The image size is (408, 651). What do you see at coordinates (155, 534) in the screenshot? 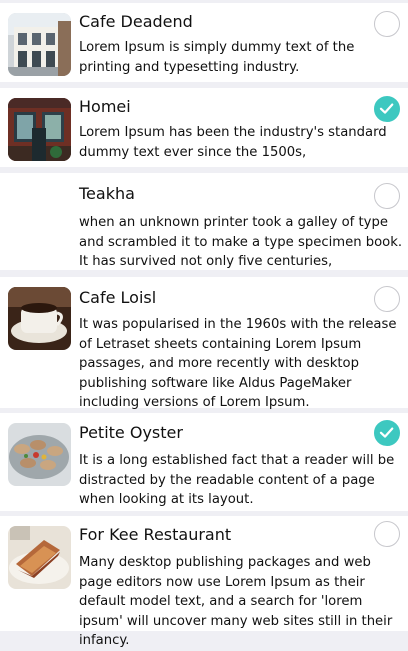
I see `item-title: For Kee Restaurant` at bounding box center [155, 534].